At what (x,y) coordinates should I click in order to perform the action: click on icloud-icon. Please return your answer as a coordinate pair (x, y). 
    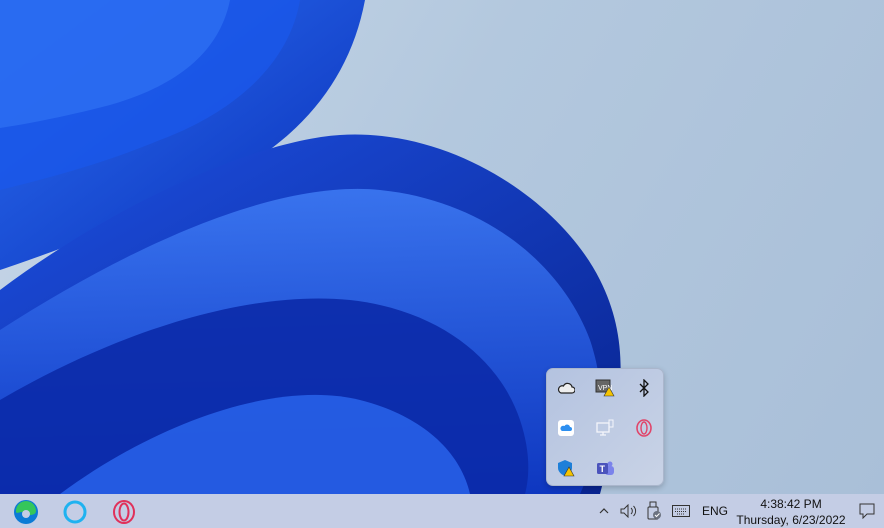
    Looking at the image, I should click on (566, 428).